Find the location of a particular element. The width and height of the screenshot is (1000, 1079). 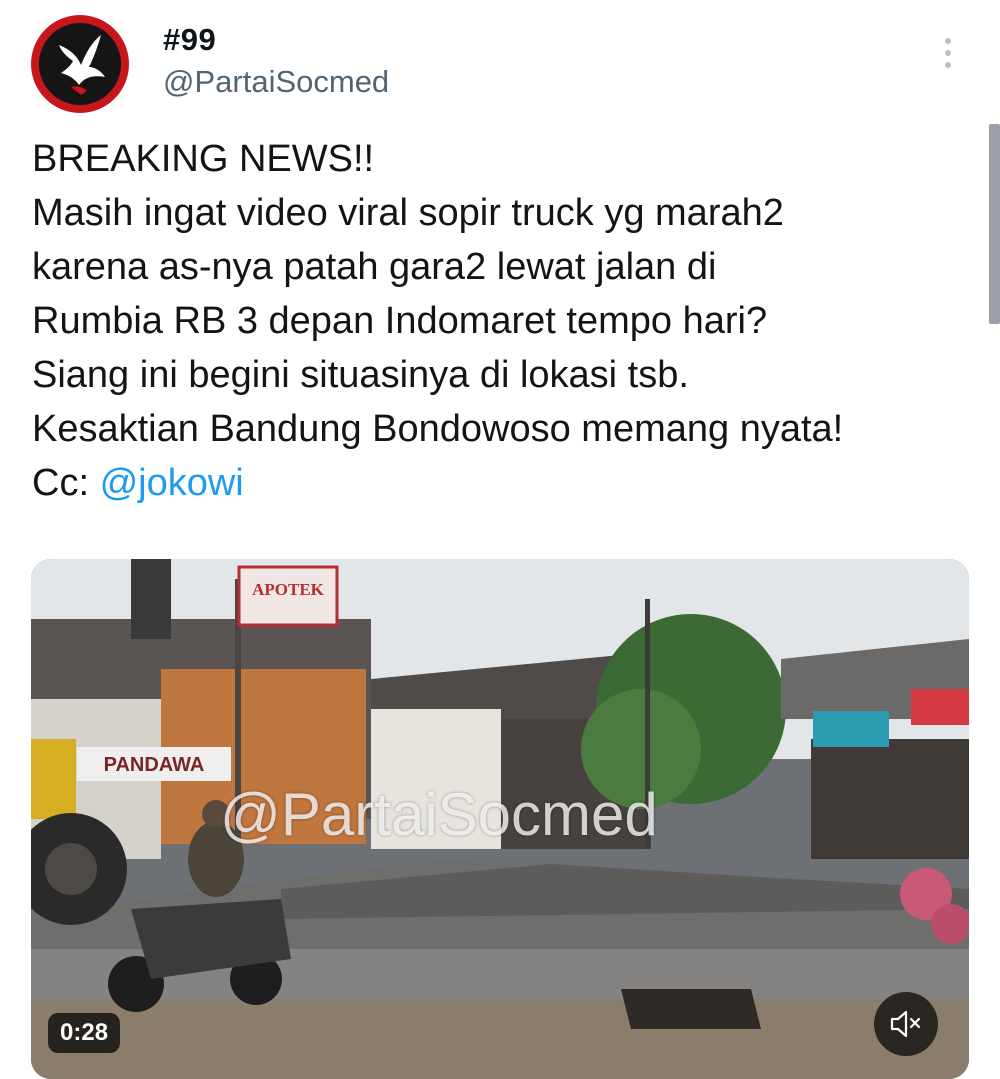

avatar is located at coordinates (80, 64).